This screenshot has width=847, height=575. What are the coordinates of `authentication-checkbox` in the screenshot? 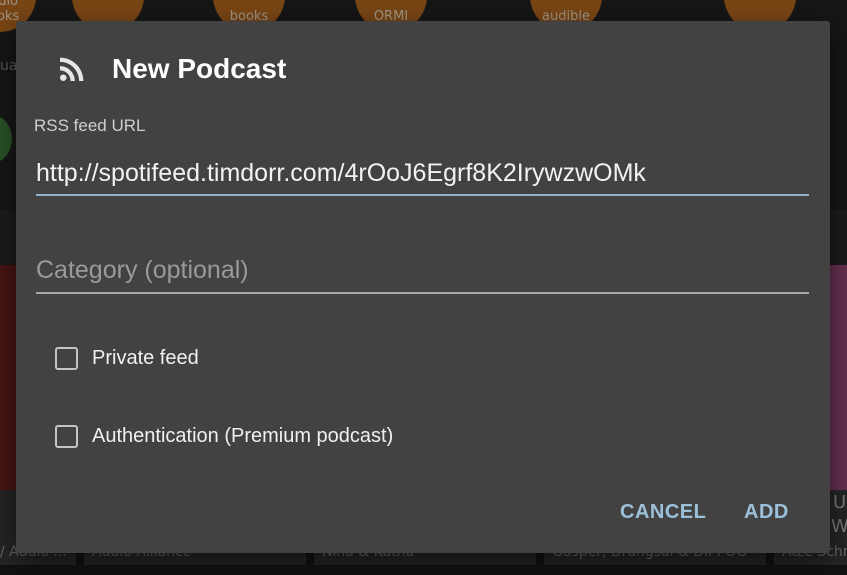 It's located at (66, 436).